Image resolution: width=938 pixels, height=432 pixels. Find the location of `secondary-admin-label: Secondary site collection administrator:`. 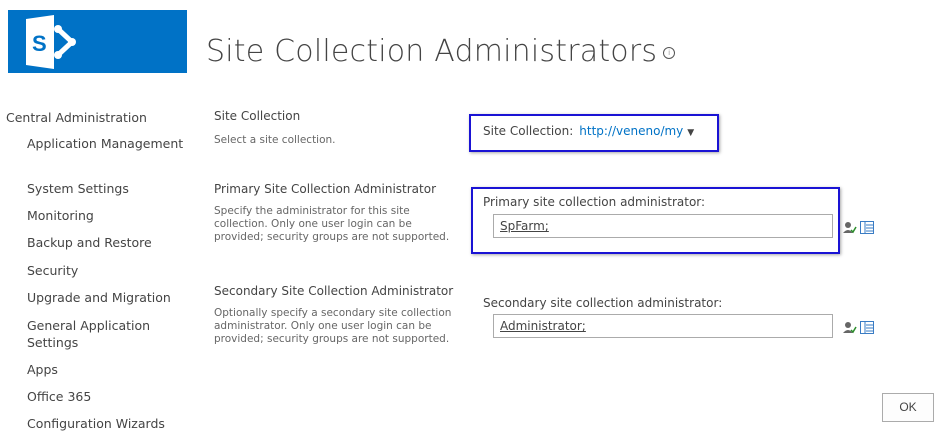

secondary-admin-label: Secondary site collection administrator: is located at coordinates (603, 303).